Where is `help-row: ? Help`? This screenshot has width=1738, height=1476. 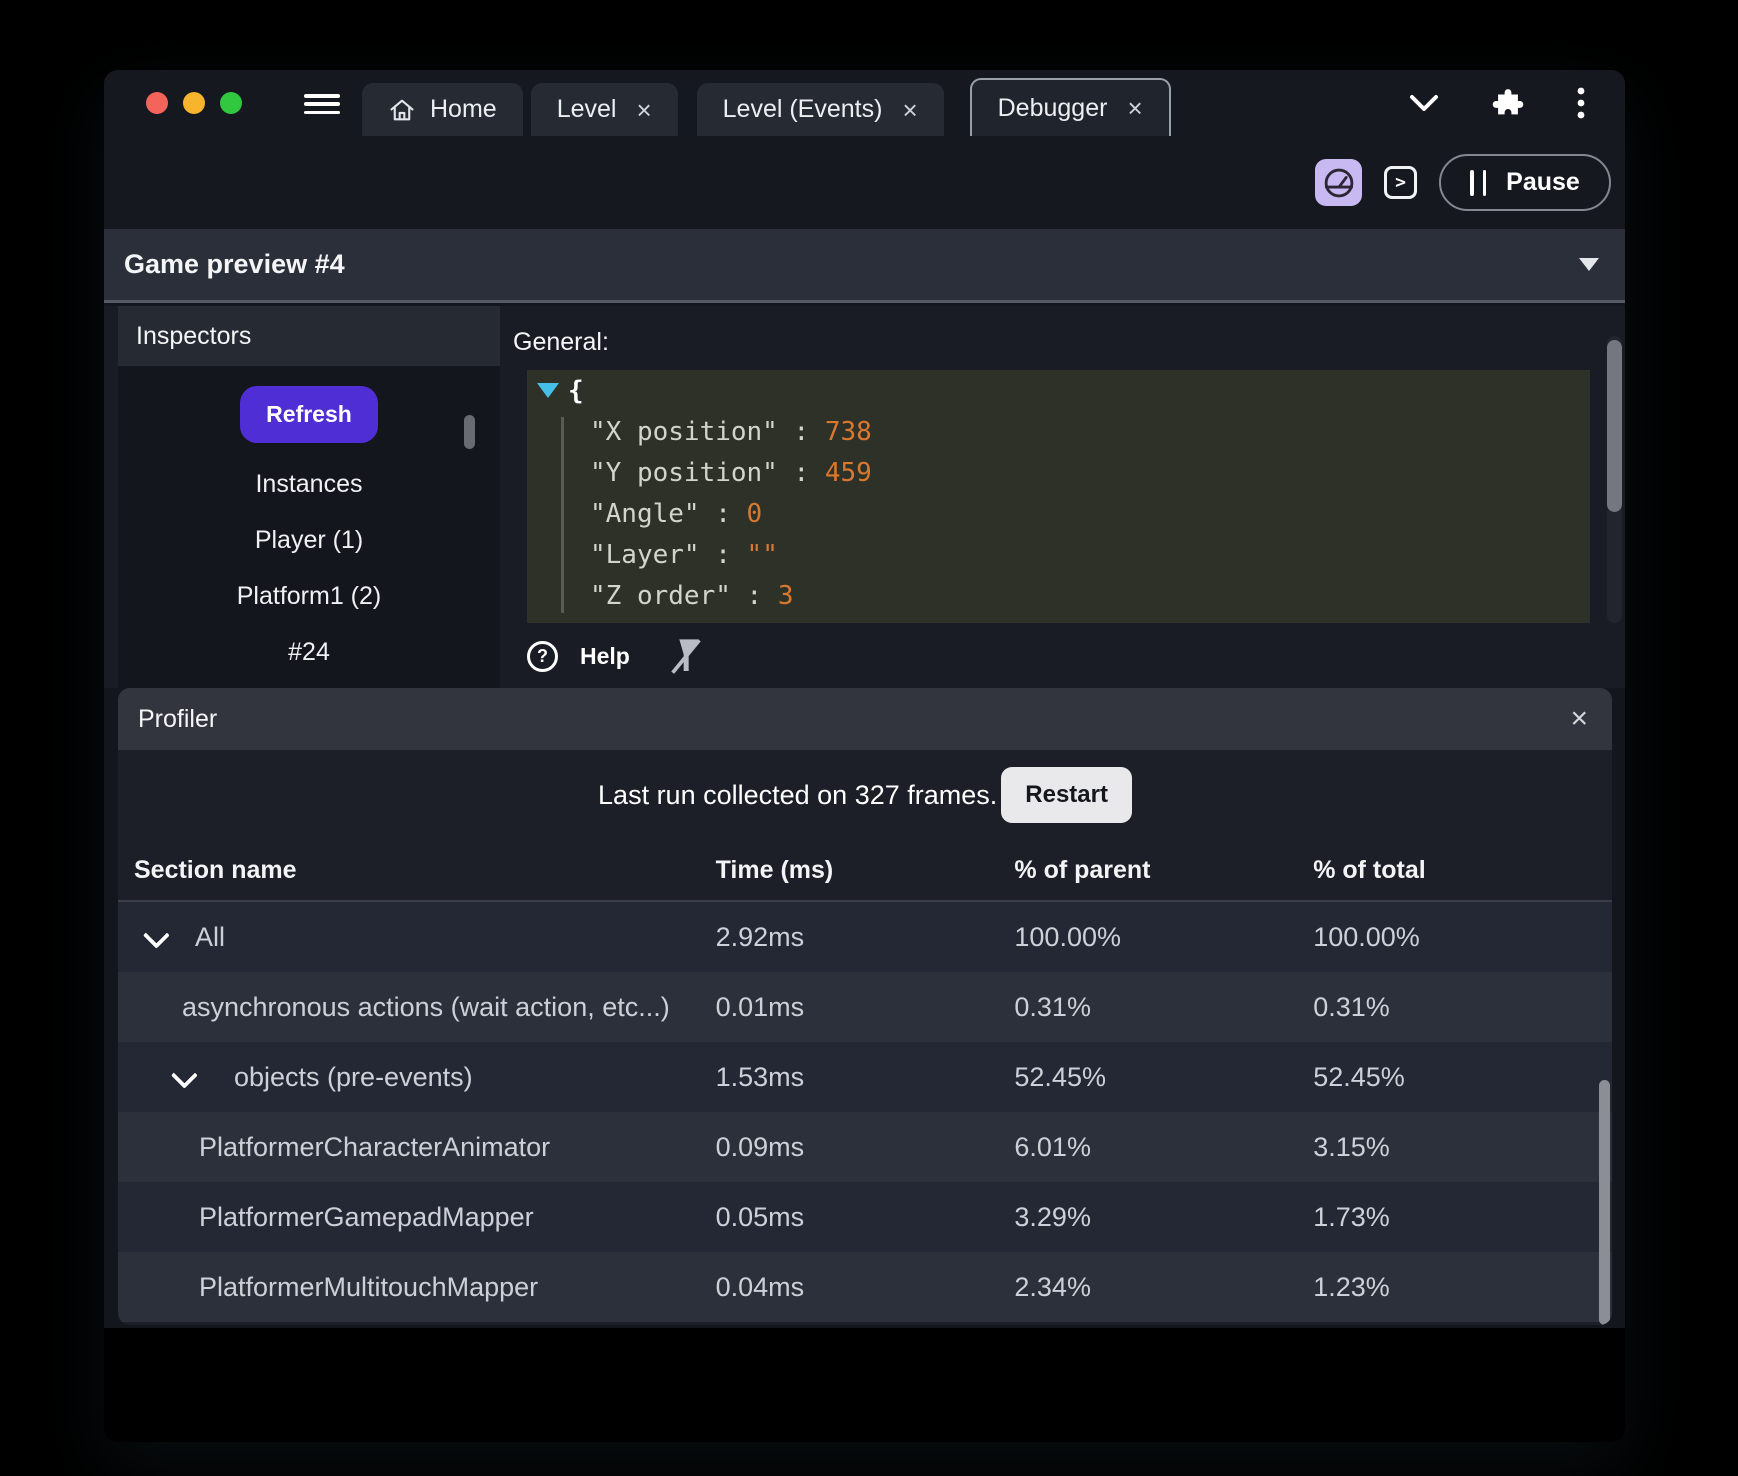
help-row: ? Help is located at coordinates (616, 656).